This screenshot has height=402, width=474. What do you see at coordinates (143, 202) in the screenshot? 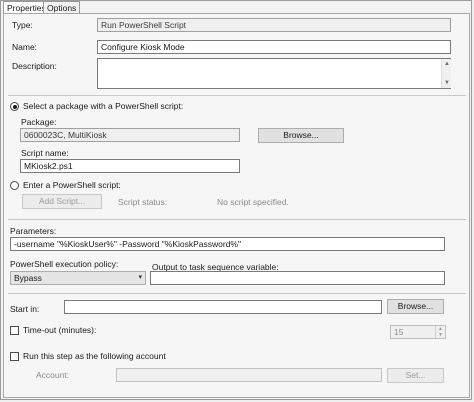
I see `script-status-label: Script status:` at bounding box center [143, 202].